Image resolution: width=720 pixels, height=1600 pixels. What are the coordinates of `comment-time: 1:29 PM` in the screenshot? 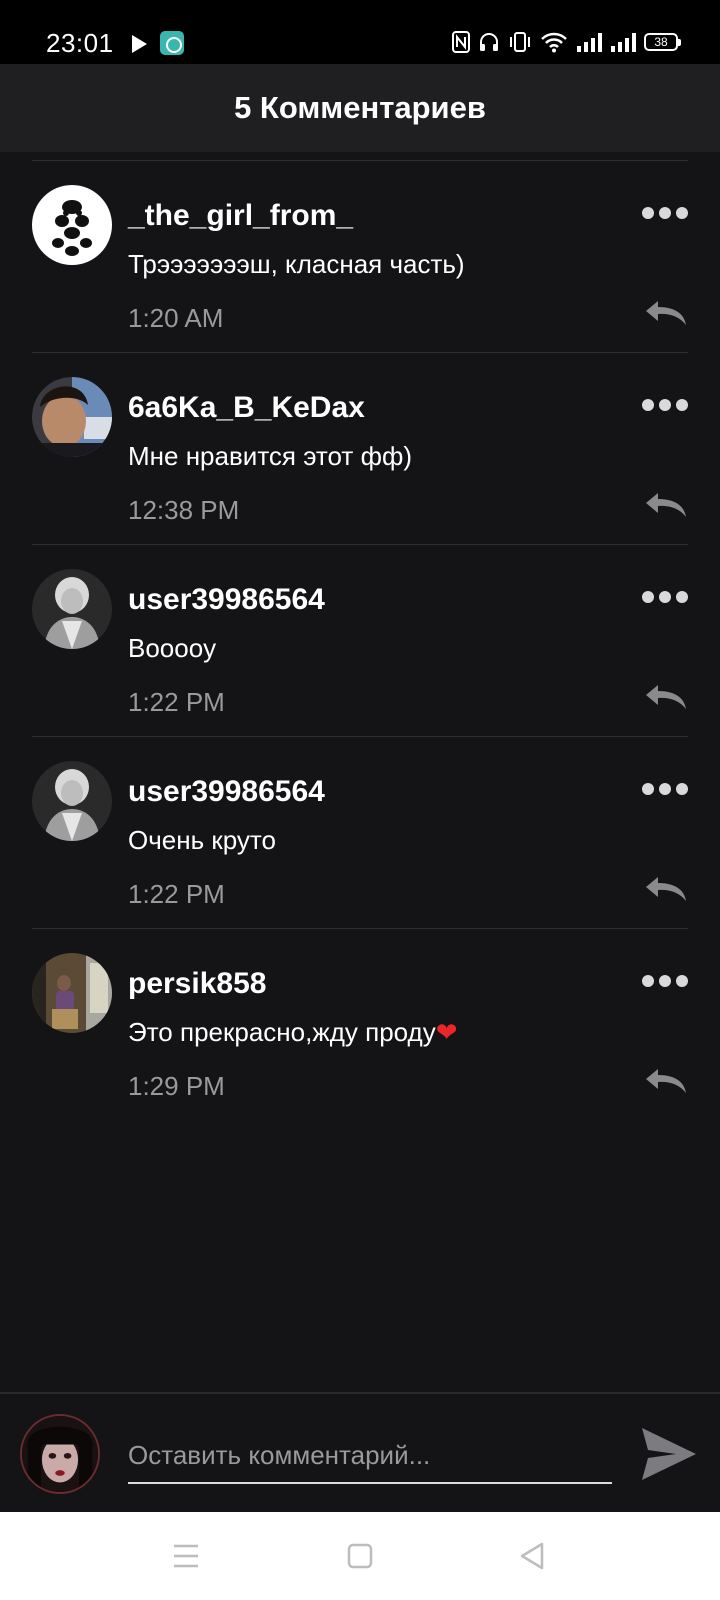 It's located at (176, 1086).